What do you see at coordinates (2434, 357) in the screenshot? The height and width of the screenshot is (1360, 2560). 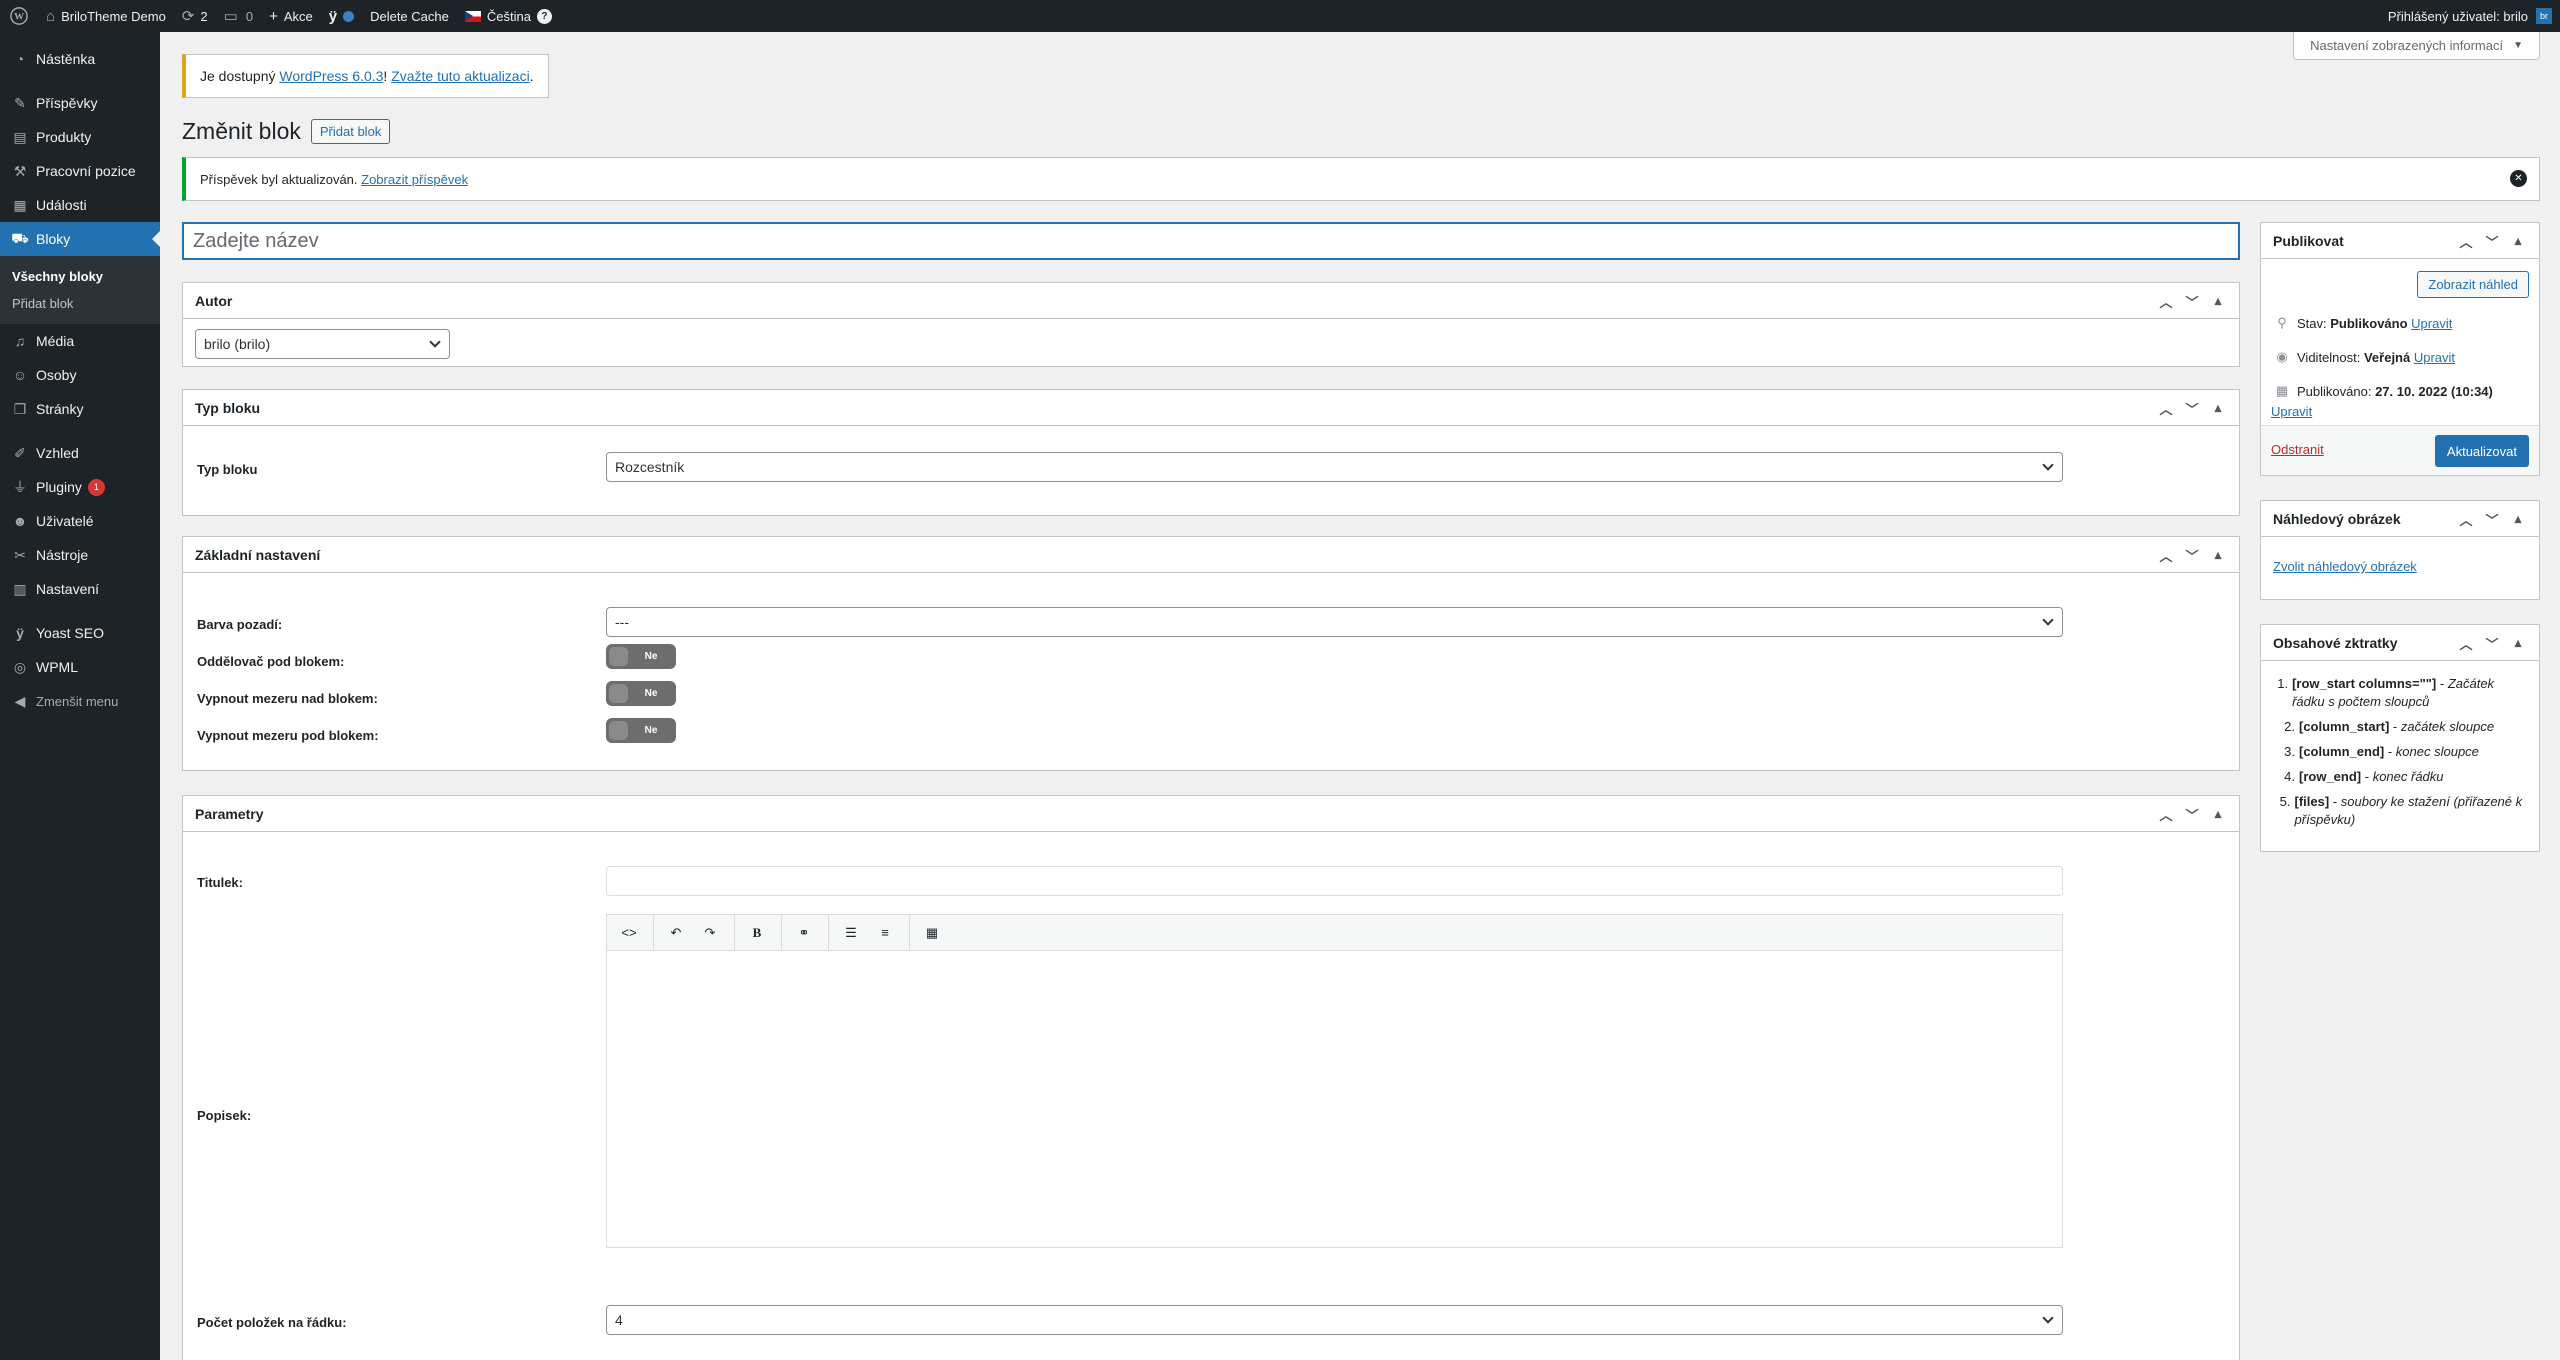 I see `edit-visibility-link: Upravit` at bounding box center [2434, 357].